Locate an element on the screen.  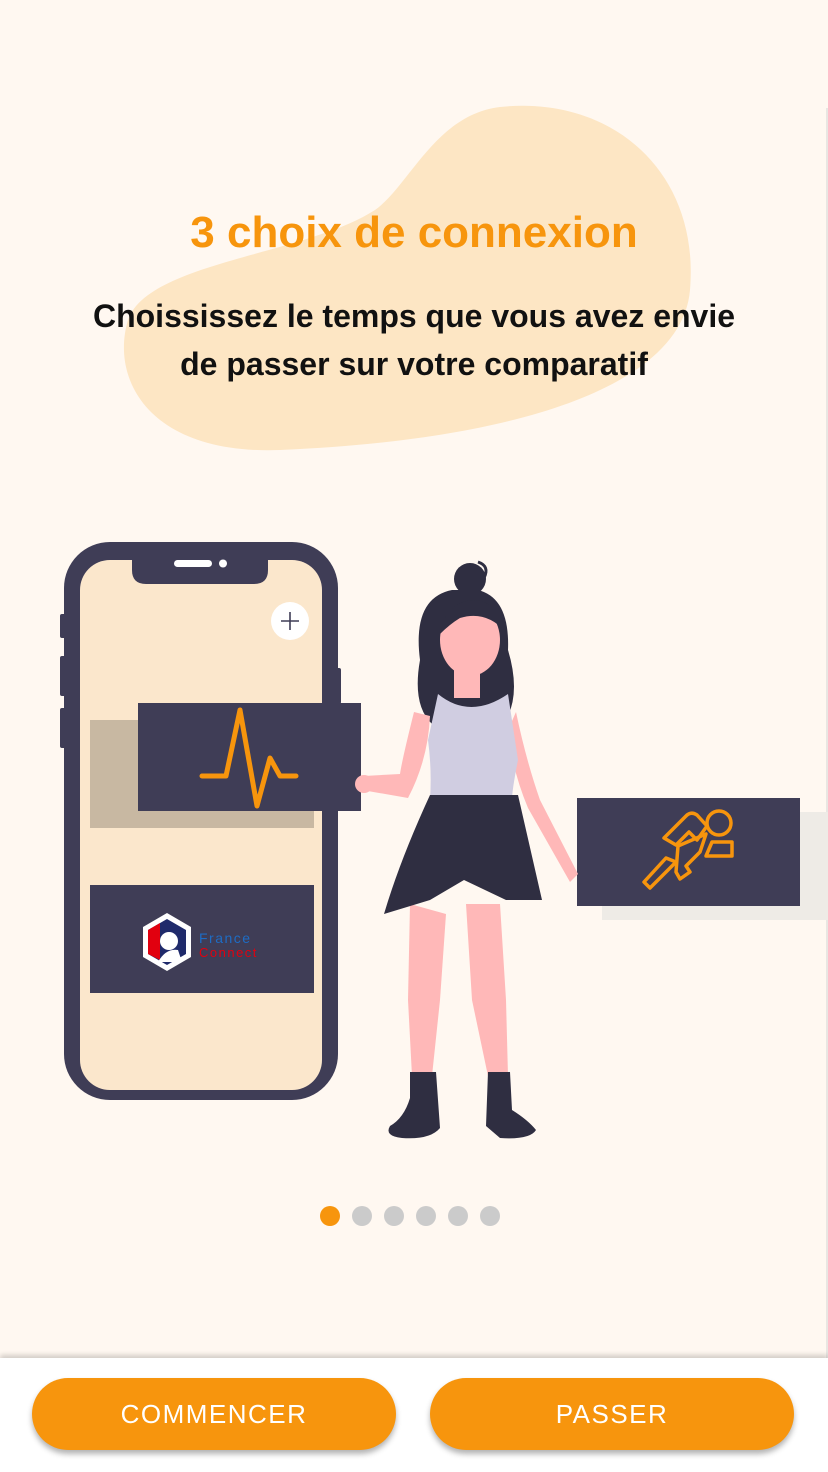
phone-speaker is located at coordinates (193, 563).